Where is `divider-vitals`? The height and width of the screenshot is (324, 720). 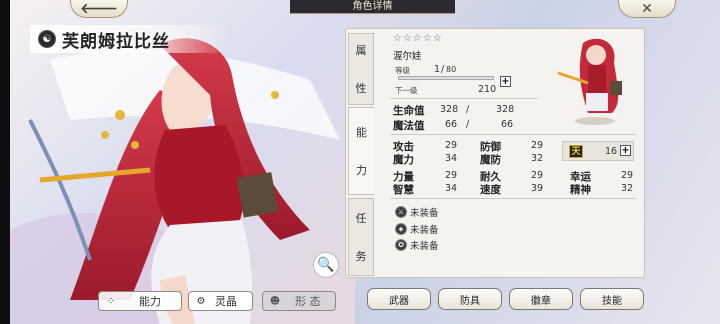 divider-vitals is located at coordinates (513, 134).